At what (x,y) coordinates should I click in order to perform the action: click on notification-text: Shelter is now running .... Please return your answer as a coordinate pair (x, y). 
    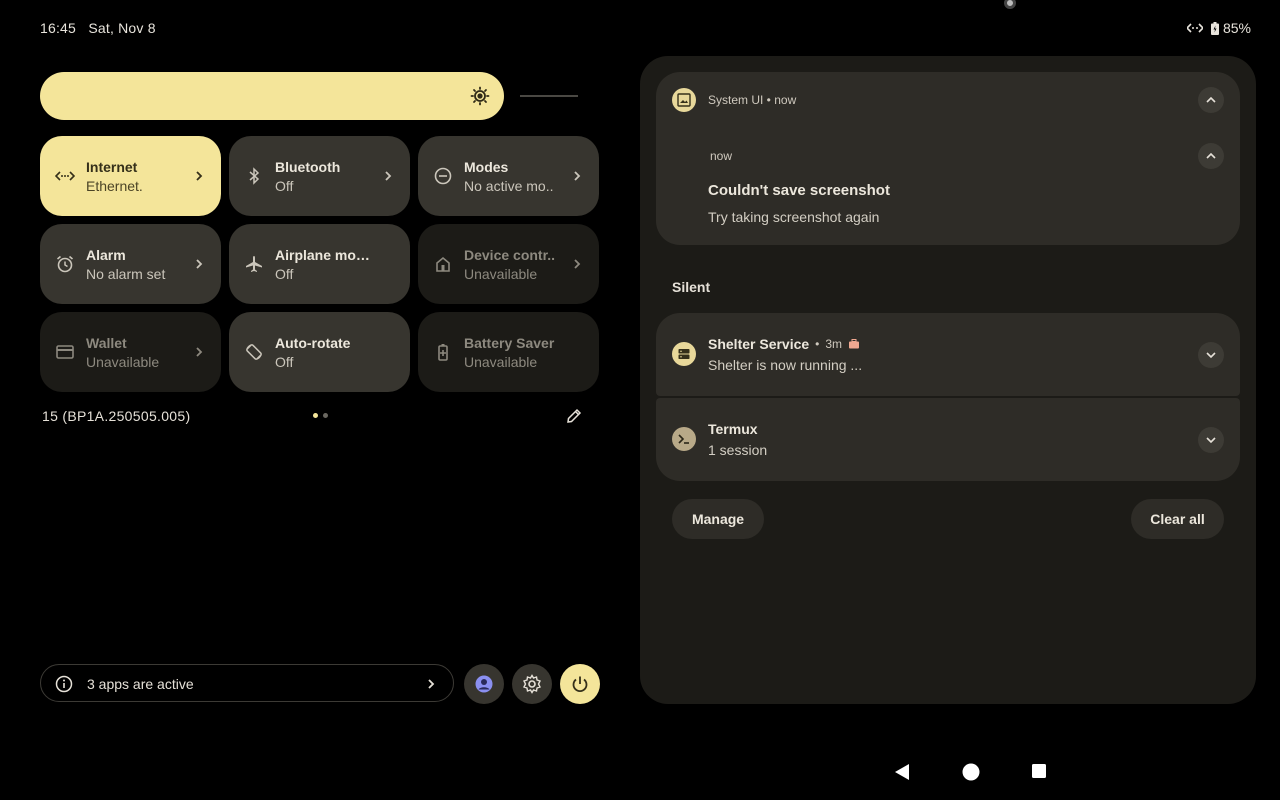
    Looking at the image, I should click on (785, 365).